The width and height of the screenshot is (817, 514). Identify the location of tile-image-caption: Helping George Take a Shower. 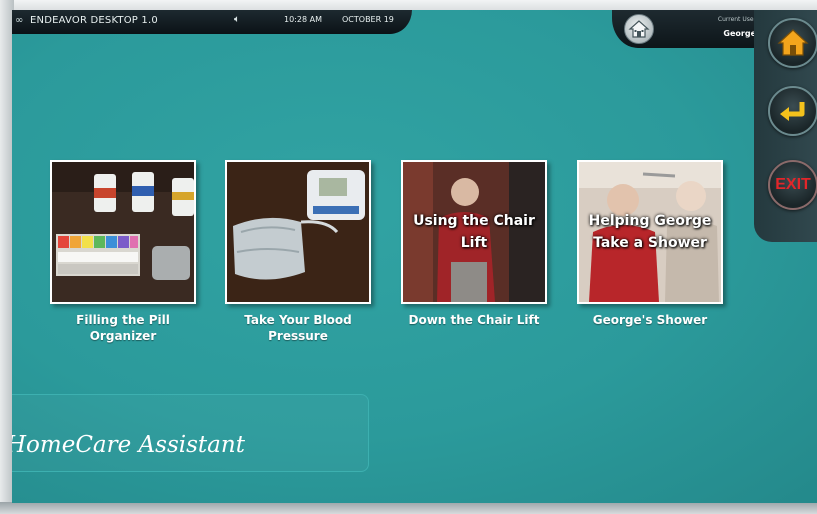
(650, 232).